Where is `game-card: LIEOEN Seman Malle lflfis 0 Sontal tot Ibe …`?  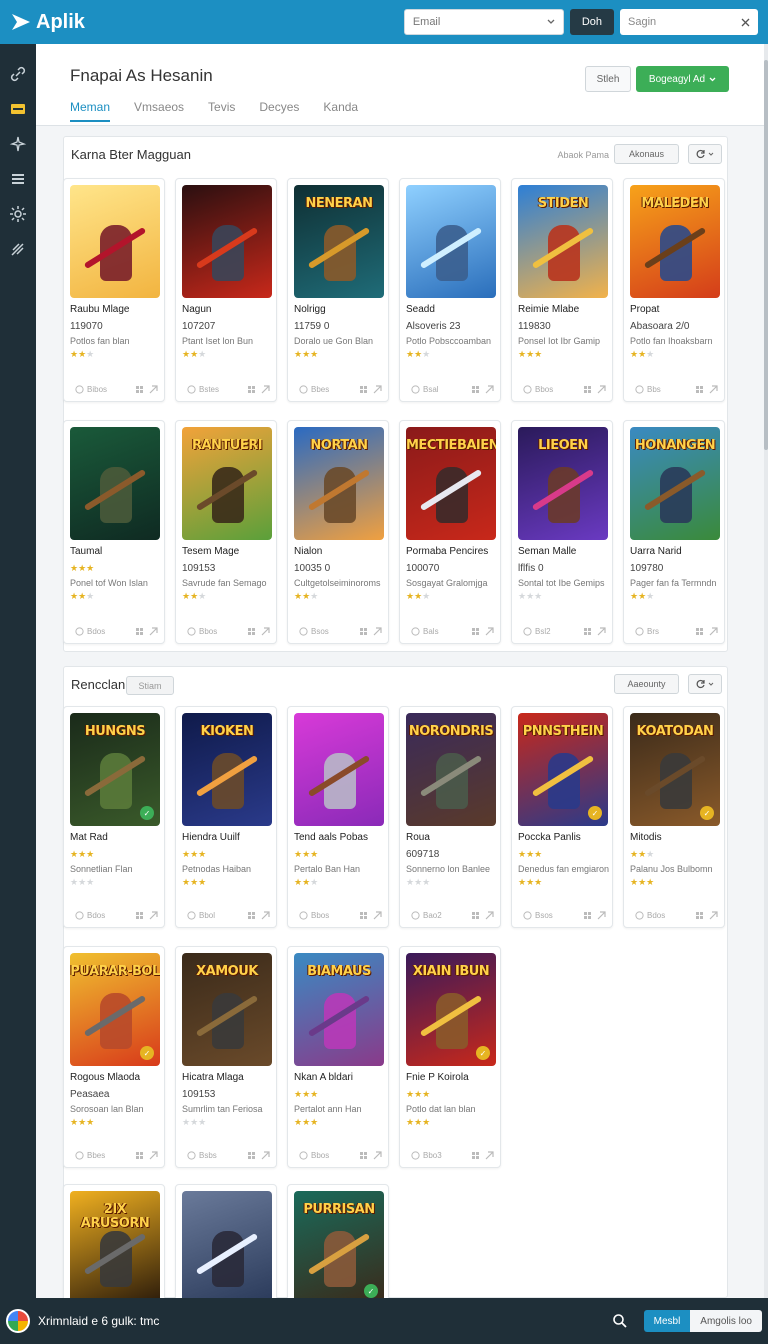
game-card: LIEOEN Seman Malle lflfis 0 Sontal tot Ibe … is located at coordinates (562, 532).